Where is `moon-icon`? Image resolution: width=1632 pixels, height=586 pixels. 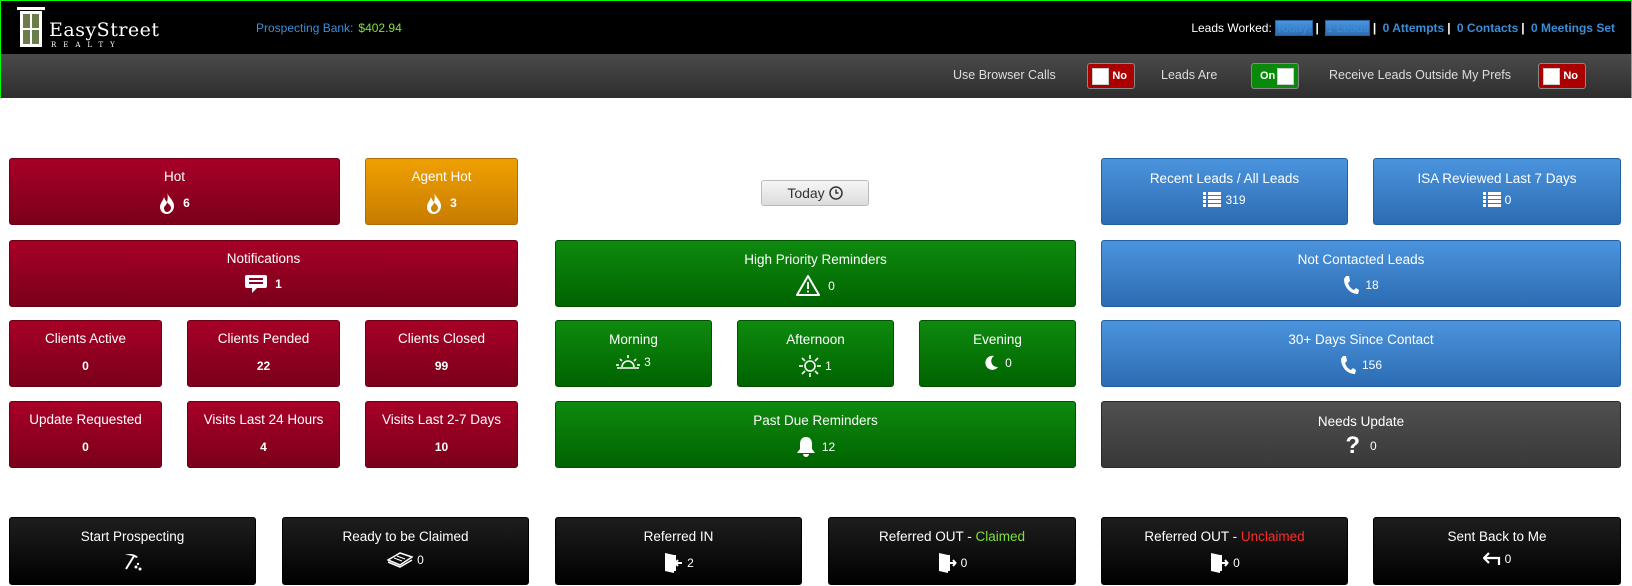 moon-icon is located at coordinates (992, 363).